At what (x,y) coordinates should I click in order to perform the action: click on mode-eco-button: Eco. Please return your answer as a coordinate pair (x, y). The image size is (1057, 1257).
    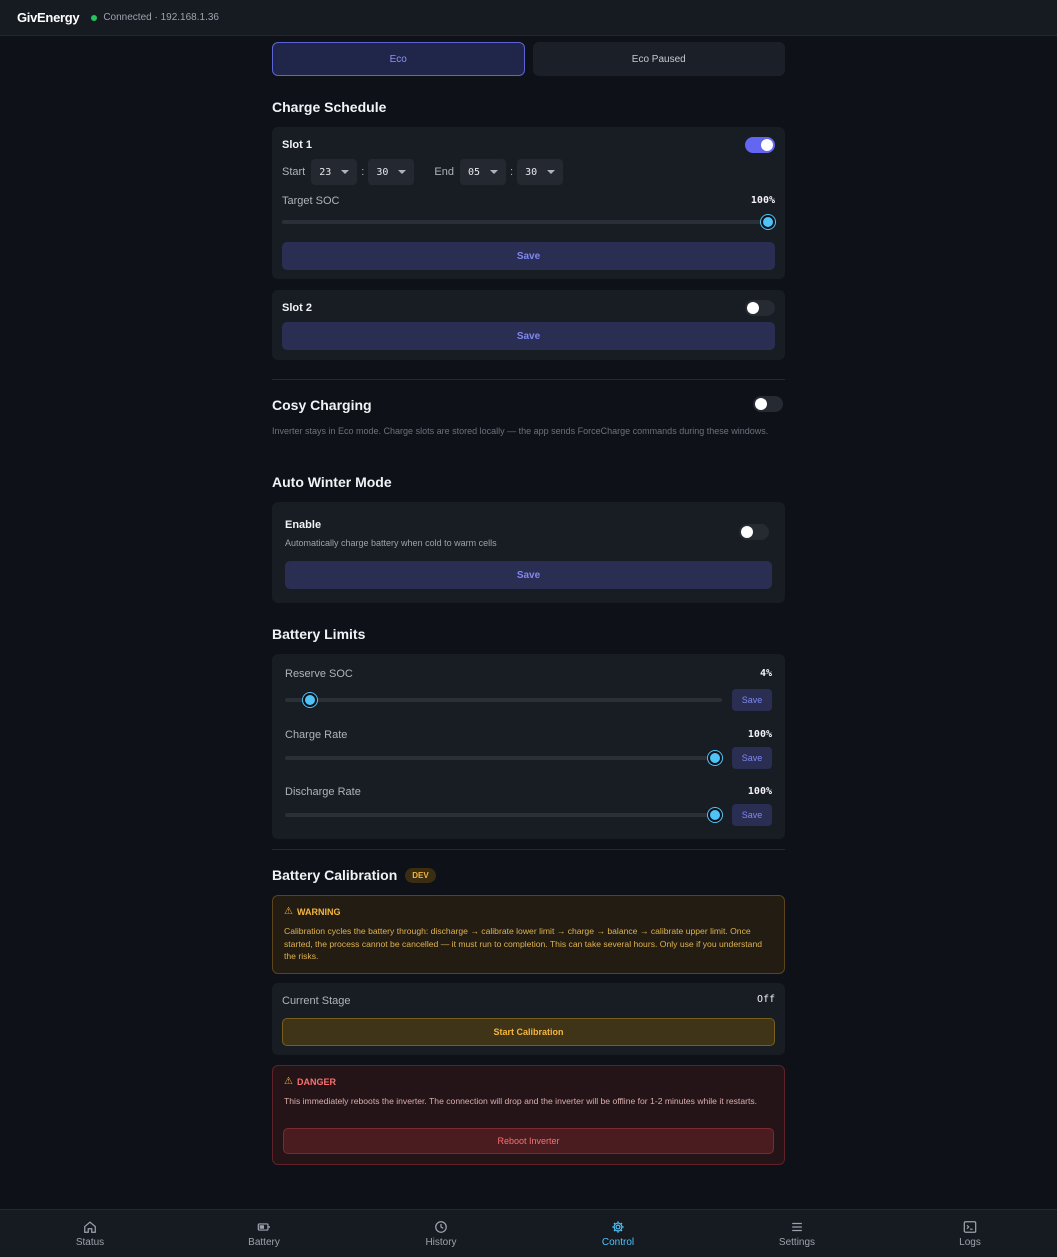
    Looking at the image, I should click on (398, 59).